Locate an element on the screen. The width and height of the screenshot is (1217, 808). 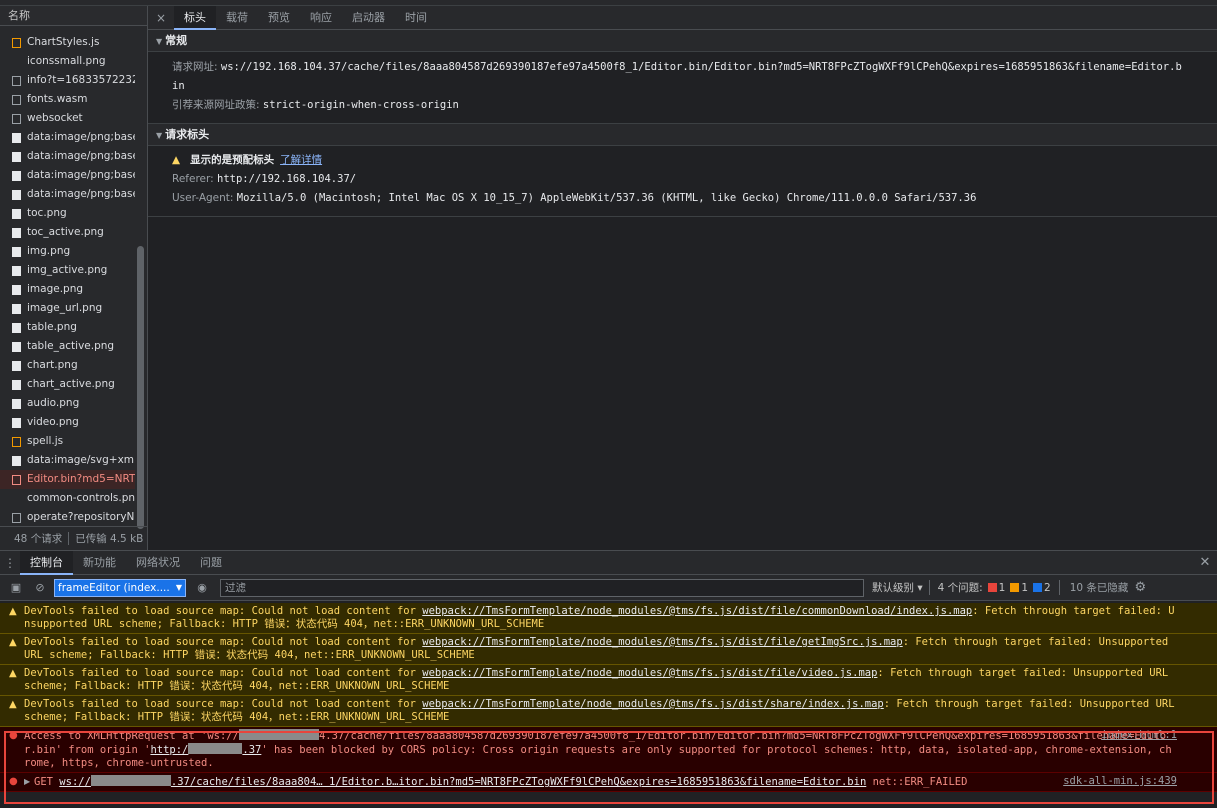
request-item: websocket is located at coordinates (67, 118).